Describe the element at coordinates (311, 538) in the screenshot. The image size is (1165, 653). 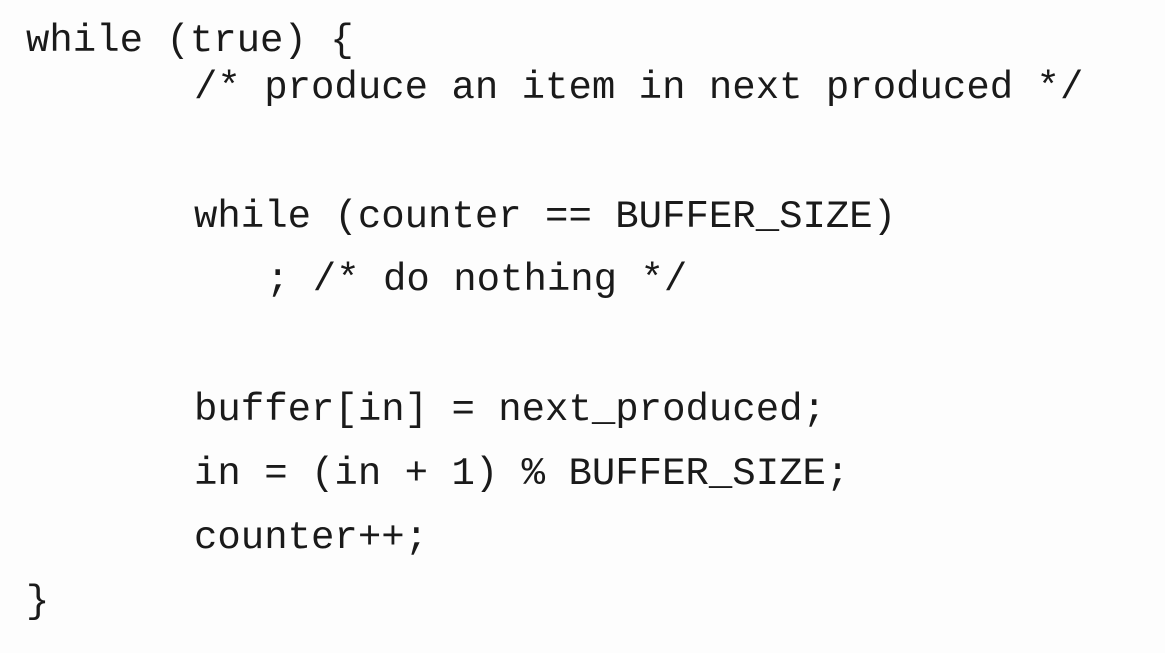
I see `code-line-counter-increment: counter++;` at that location.